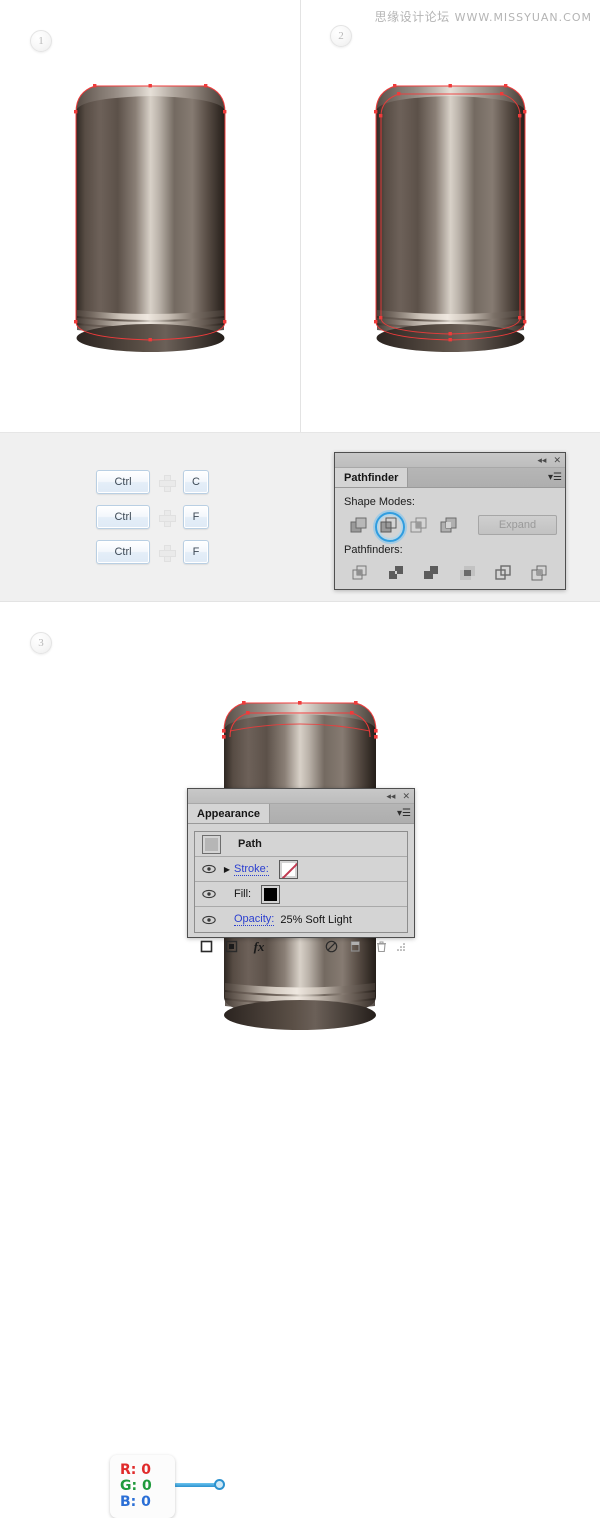 The width and height of the screenshot is (600, 1518). What do you see at coordinates (504, 573) in the screenshot?
I see `pathfinder-outline-button` at bounding box center [504, 573].